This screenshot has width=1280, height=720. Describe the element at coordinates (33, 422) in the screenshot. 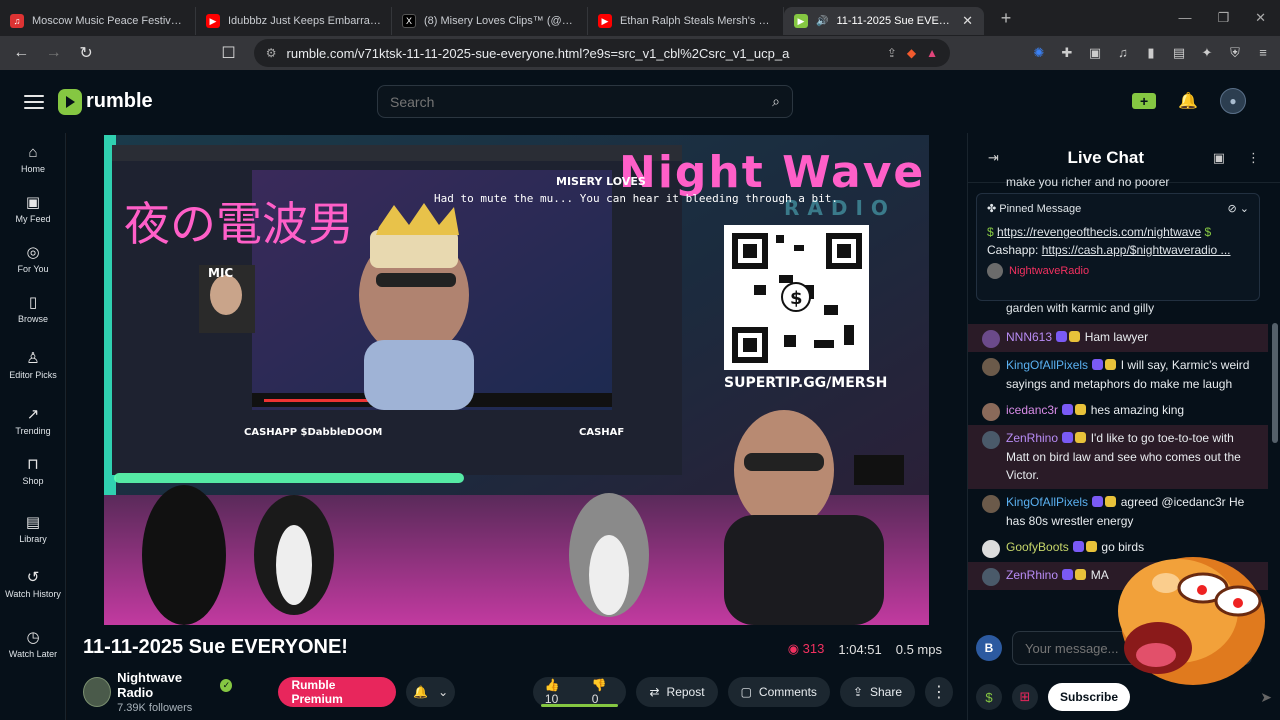

I see `nav-item-trending: ↗ Trending` at that location.